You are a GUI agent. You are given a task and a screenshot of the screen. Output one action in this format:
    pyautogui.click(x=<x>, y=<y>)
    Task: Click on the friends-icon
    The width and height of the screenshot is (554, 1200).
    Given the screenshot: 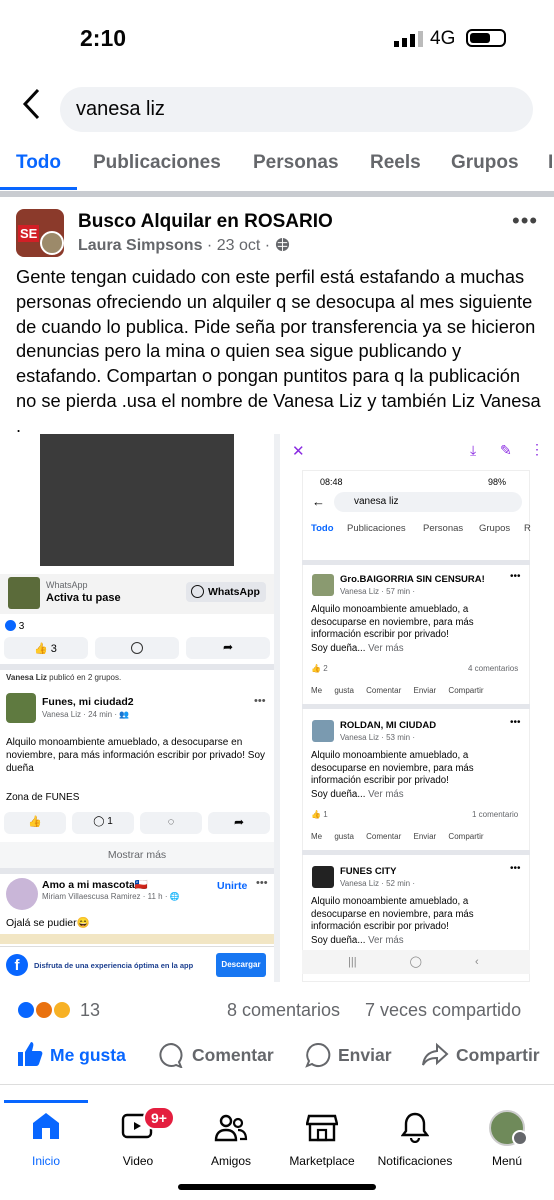 What is the action you would take?
    pyautogui.click(x=231, y=1128)
    